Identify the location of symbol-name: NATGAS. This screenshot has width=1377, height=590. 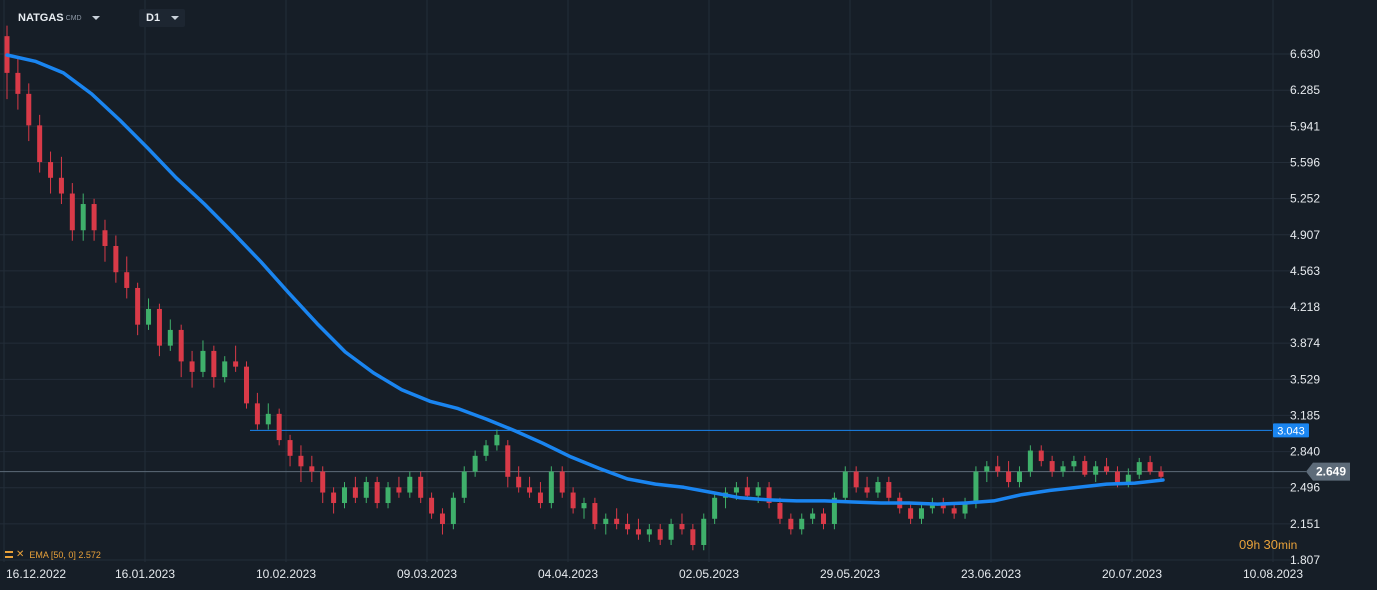
(41, 18).